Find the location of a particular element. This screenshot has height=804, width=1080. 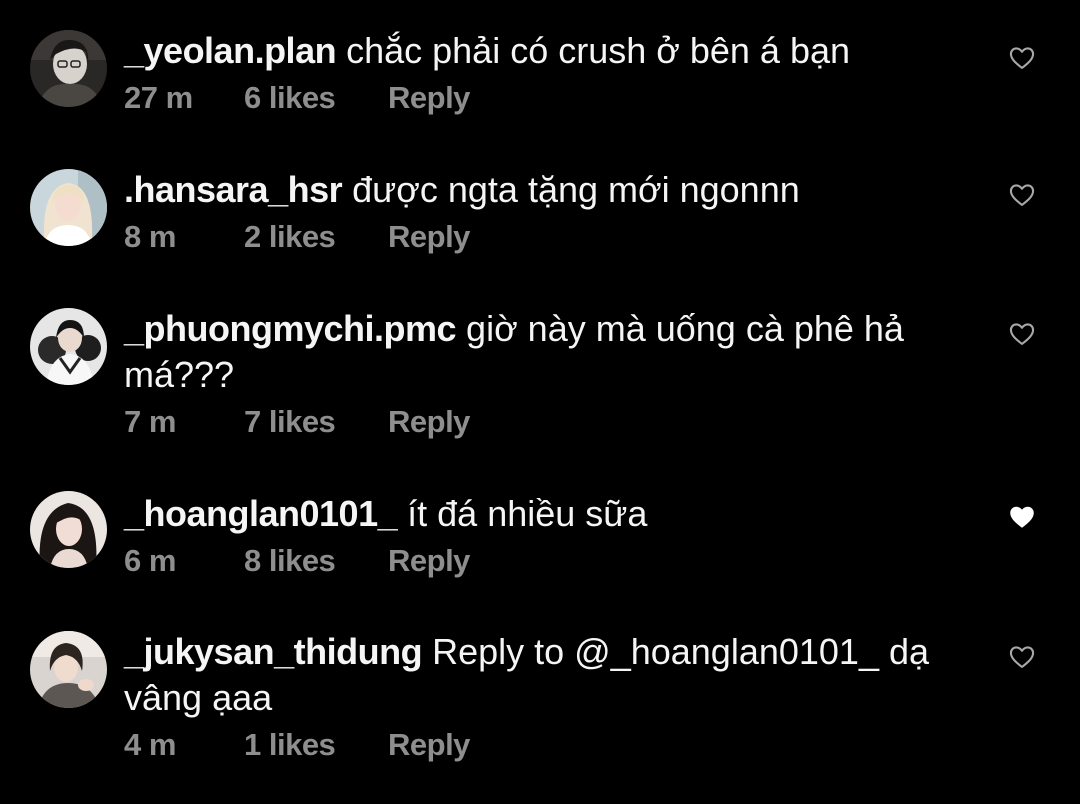

comment-text: .hansara_hsr được ngta tặng mới ngonnn is located at coordinates (549, 190).